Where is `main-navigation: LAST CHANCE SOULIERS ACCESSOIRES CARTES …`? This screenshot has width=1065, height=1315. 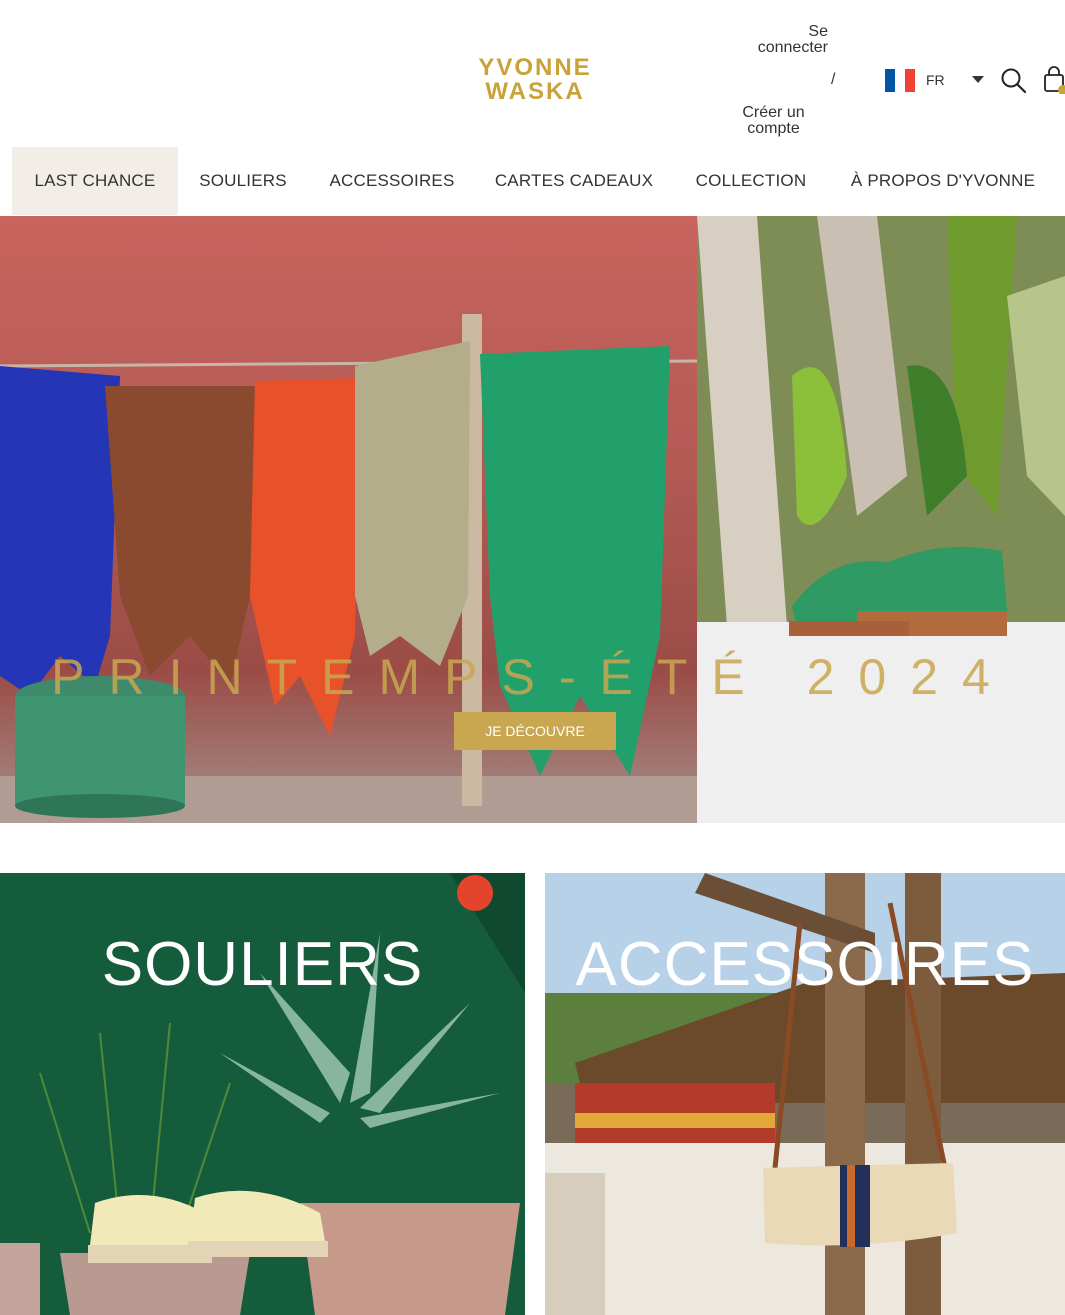
main-navigation: LAST CHANCE SOULIERS ACCESSOIRES CARTES … is located at coordinates (532, 181).